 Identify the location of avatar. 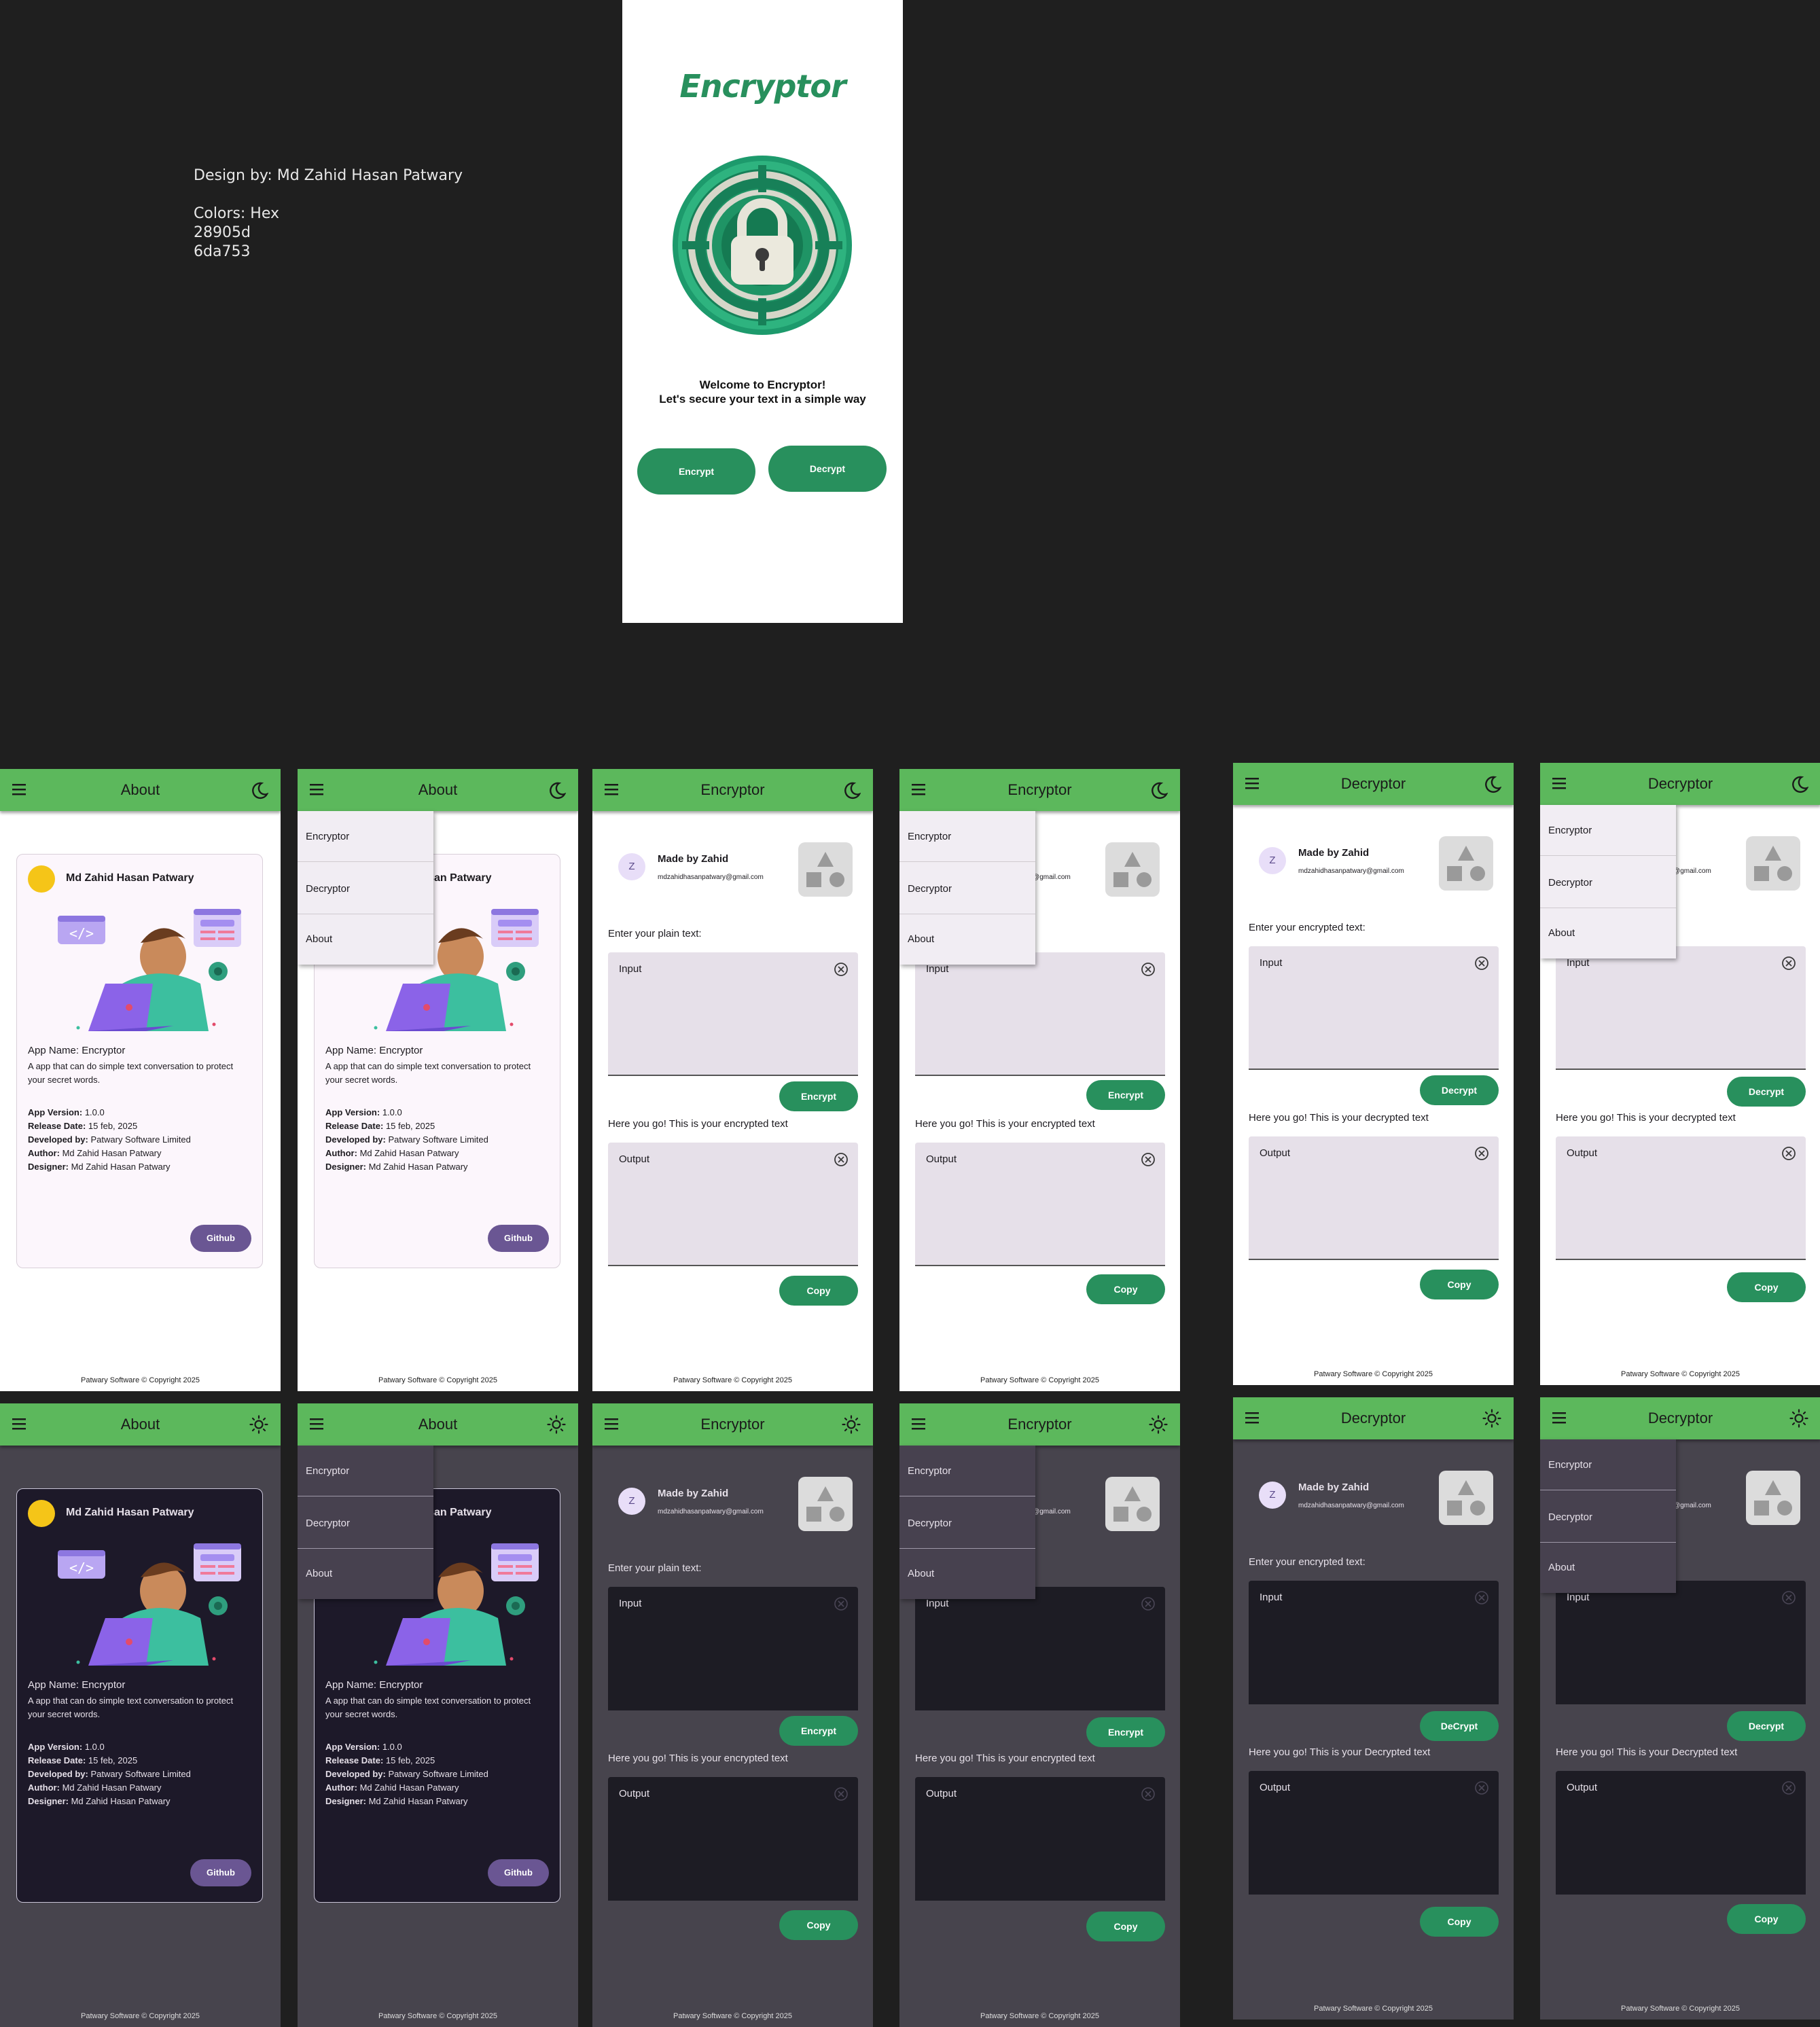
(41, 1513).